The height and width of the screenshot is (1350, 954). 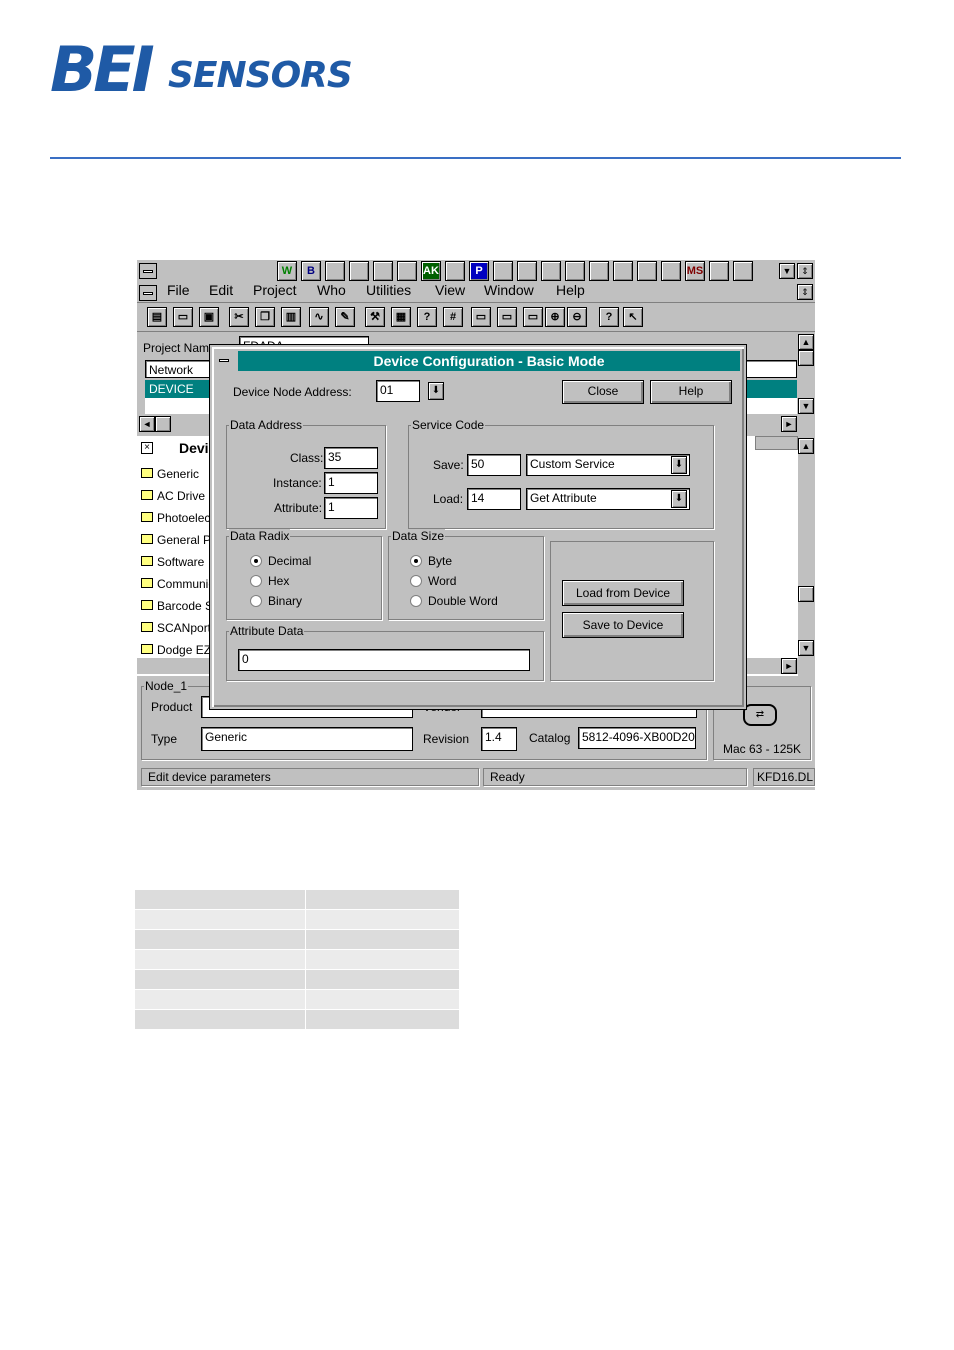 What do you see at coordinates (148, 293) in the screenshot?
I see `window-system-menu-icon` at bounding box center [148, 293].